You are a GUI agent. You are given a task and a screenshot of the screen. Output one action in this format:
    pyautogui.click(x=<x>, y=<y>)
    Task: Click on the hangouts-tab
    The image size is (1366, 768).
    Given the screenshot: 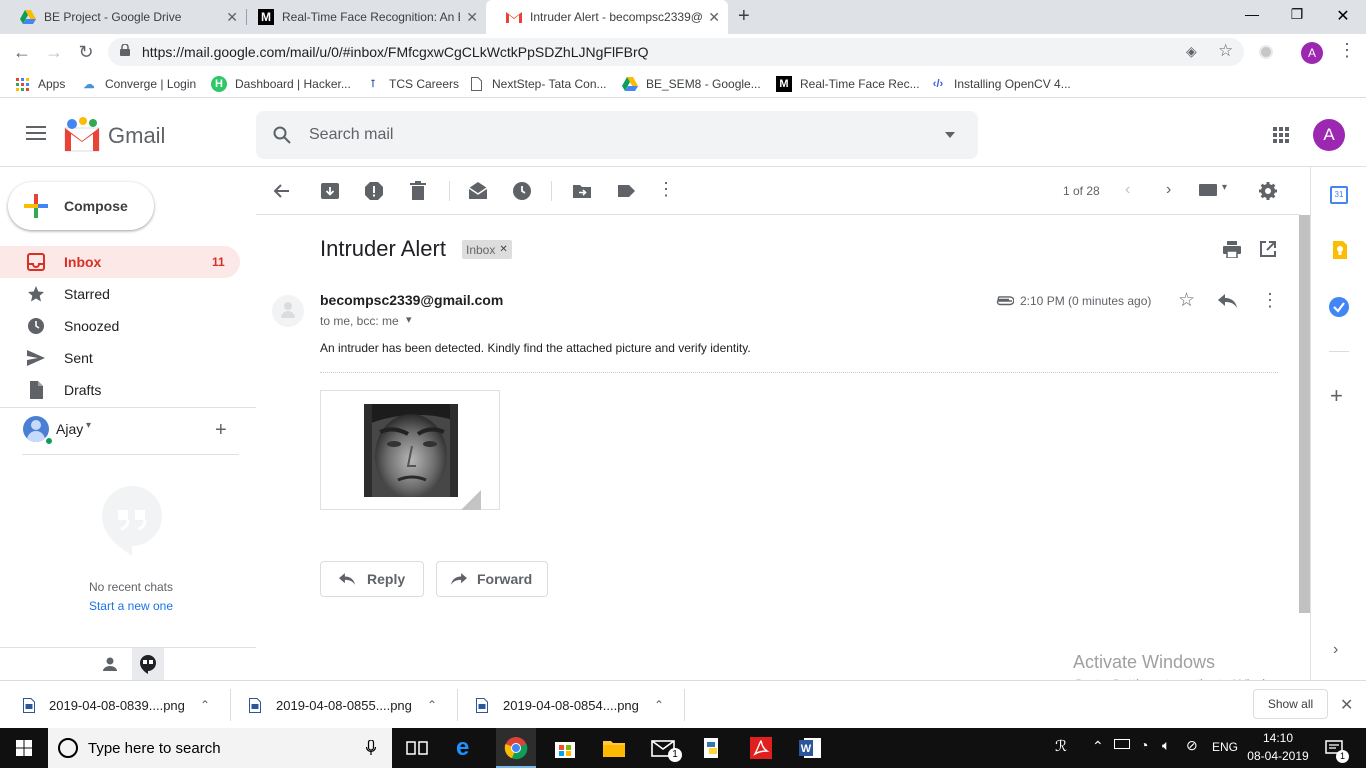 What is the action you would take?
    pyautogui.click(x=148, y=664)
    